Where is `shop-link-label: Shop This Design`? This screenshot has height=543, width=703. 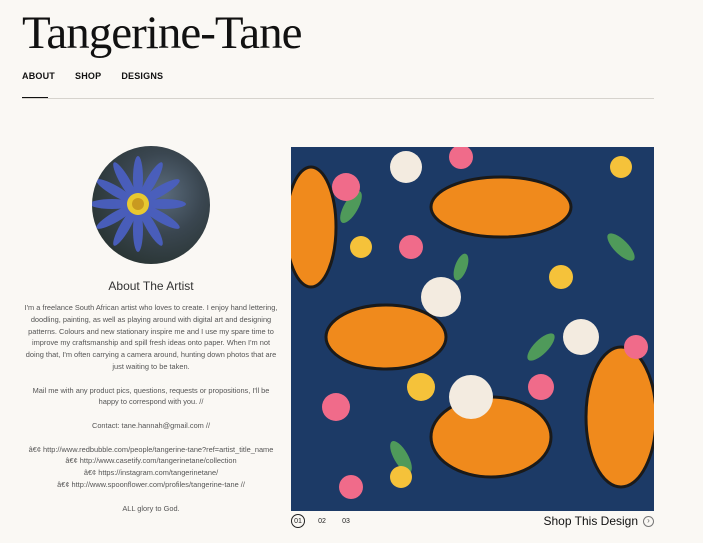
shop-link-label: Shop This Design is located at coordinates (591, 521).